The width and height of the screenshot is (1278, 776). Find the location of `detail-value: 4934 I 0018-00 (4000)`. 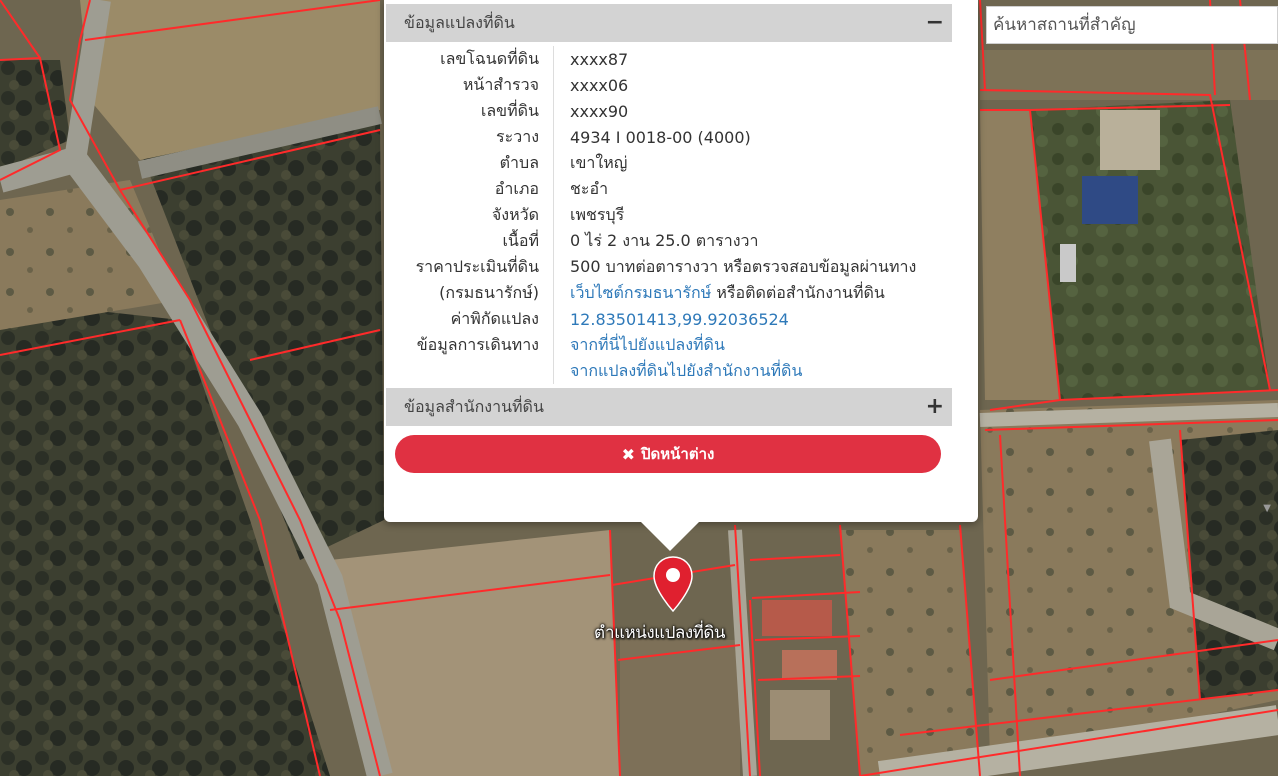

detail-value: 4934 I 0018-00 (4000) is located at coordinates (660, 137).